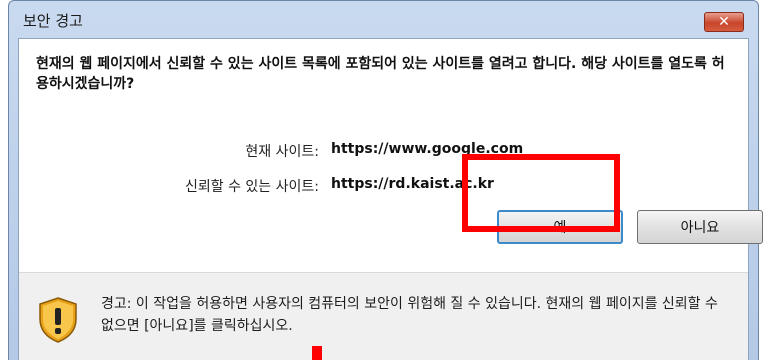 The width and height of the screenshot is (763, 360). Describe the element at coordinates (383, 20) in the screenshot. I see `title-bar: 보안 경고 ✕` at that location.